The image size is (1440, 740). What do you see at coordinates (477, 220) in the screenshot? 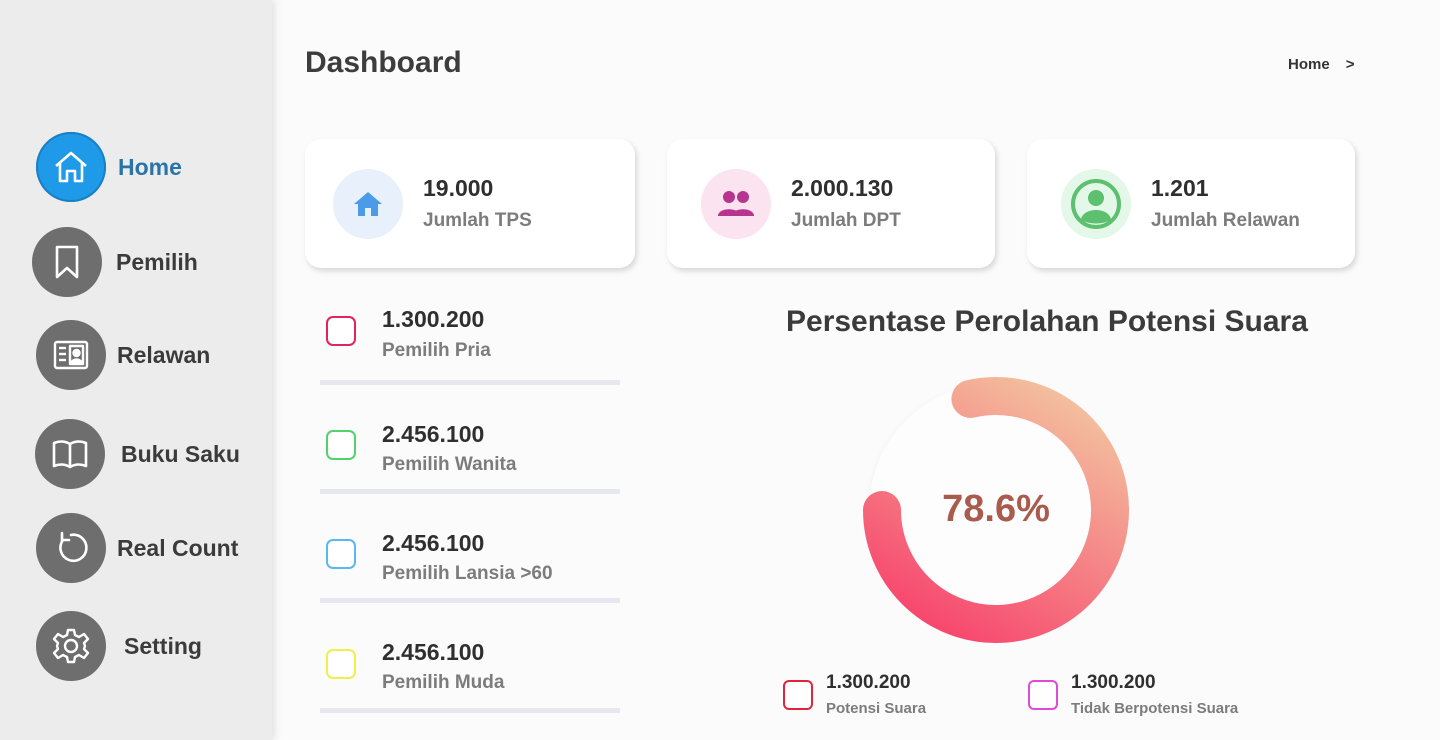
I see `stat-label: Jumlah TPS` at bounding box center [477, 220].